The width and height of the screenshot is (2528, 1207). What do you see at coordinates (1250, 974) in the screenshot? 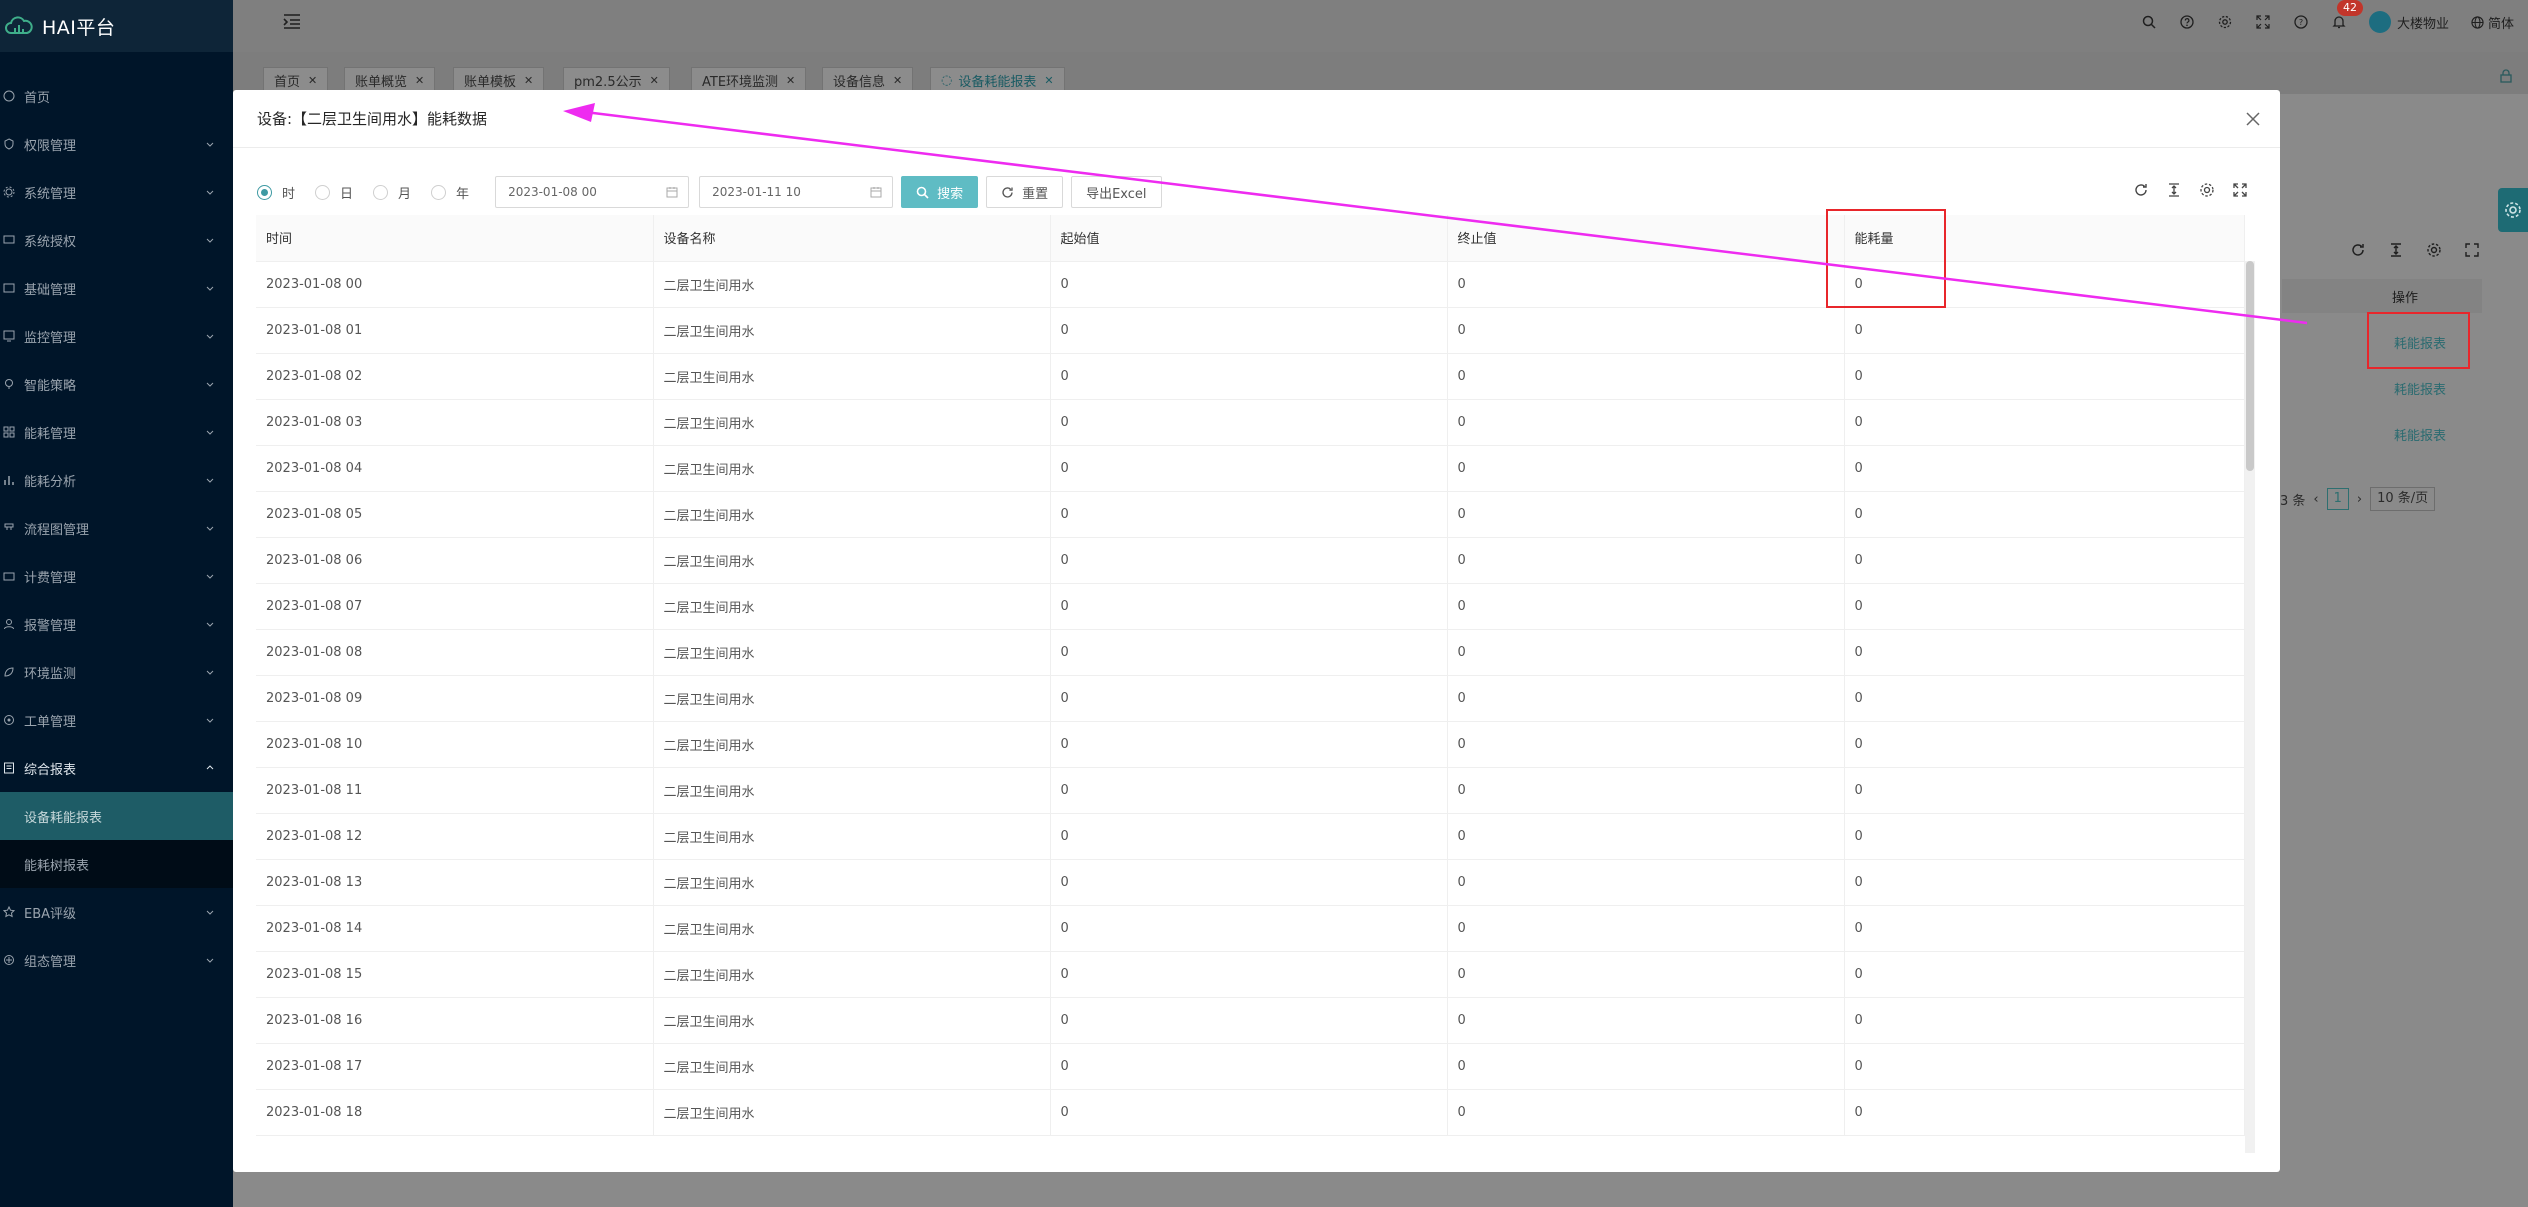
I see `table-row: 2023-01-08 15 二层卫生间用水 0 0 0` at bounding box center [1250, 974].